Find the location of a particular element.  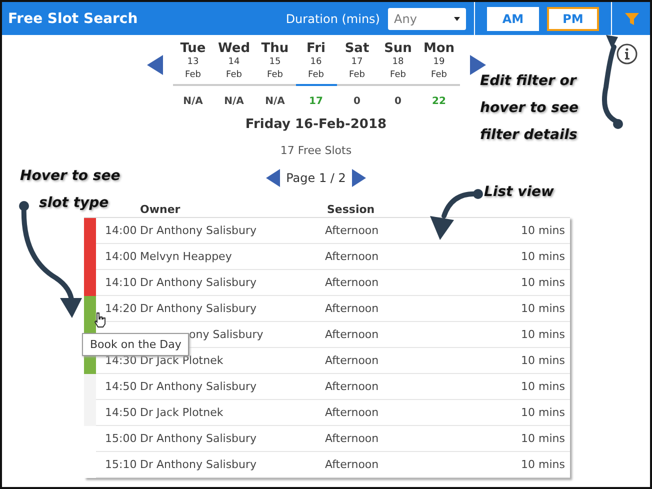

day-tab: Fri 16 Feb is located at coordinates (316, 63).